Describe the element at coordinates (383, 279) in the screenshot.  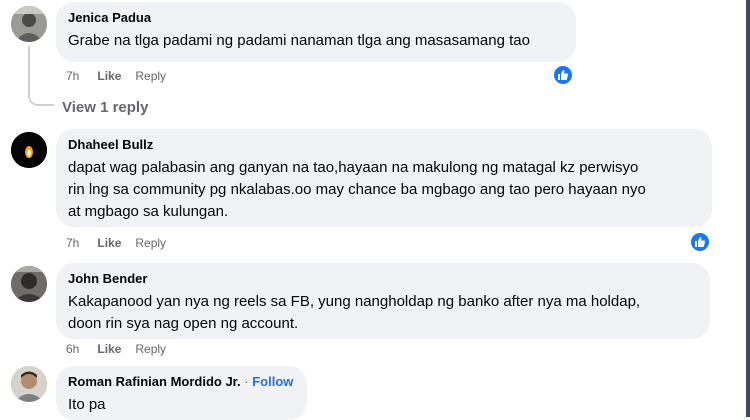
I see `comment-author: John Bender` at that location.